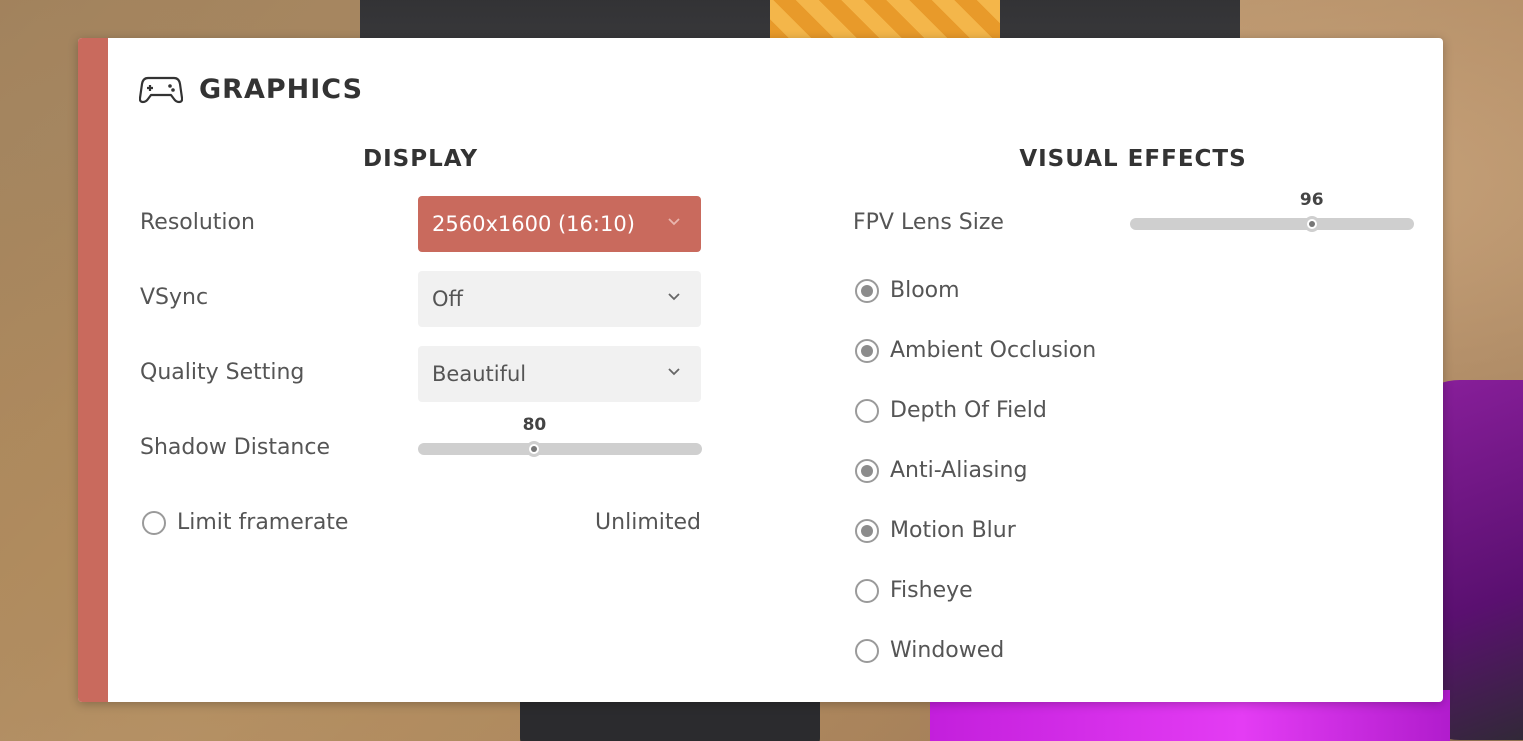 The width and height of the screenshot is (1523, 741). I want to click on limit-framerate-toggle: Limit framerate, so click(245, 522).